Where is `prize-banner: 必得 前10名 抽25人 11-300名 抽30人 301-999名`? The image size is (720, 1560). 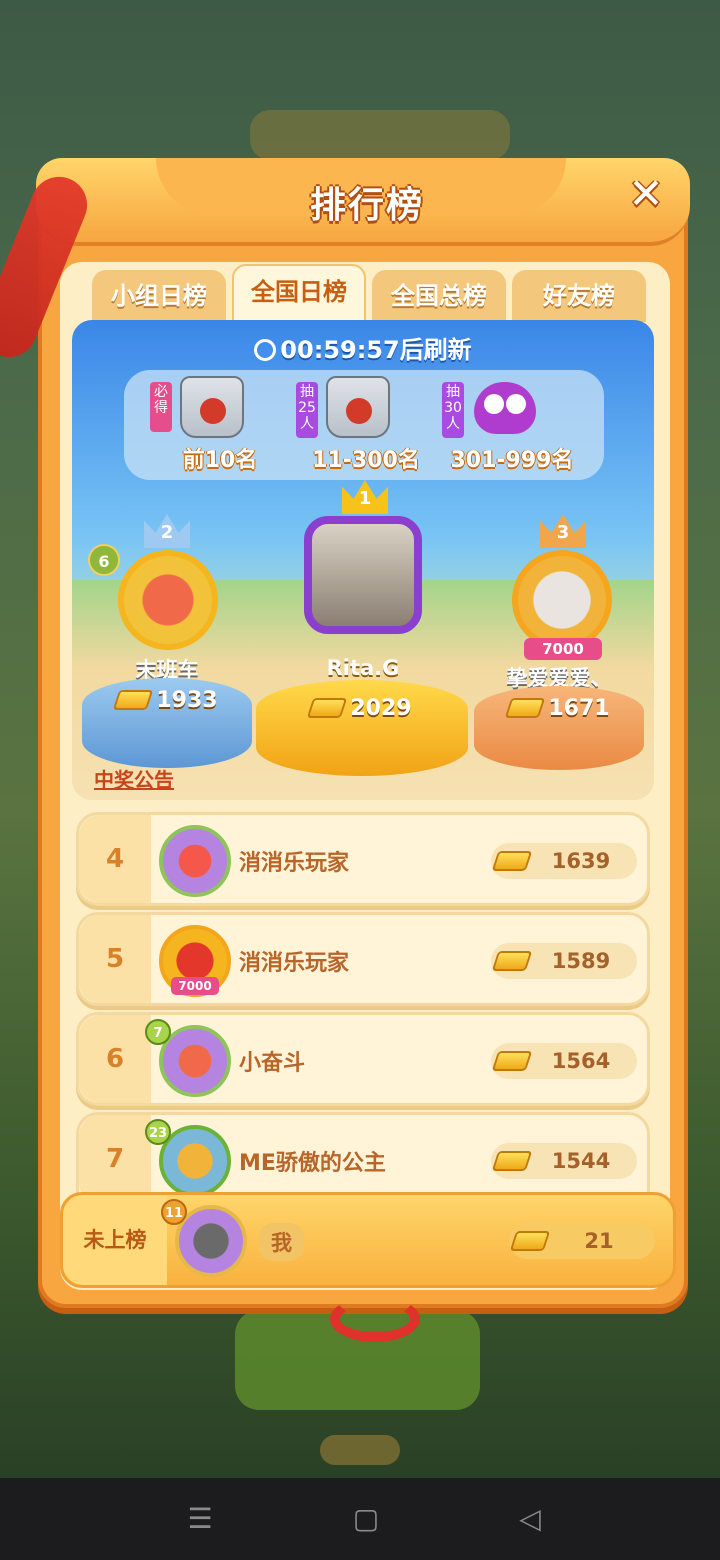 prize-banner: 必得 前10名 抽25人 11-300名 抽30人 301-999名 is located at coordinates (364, 425).